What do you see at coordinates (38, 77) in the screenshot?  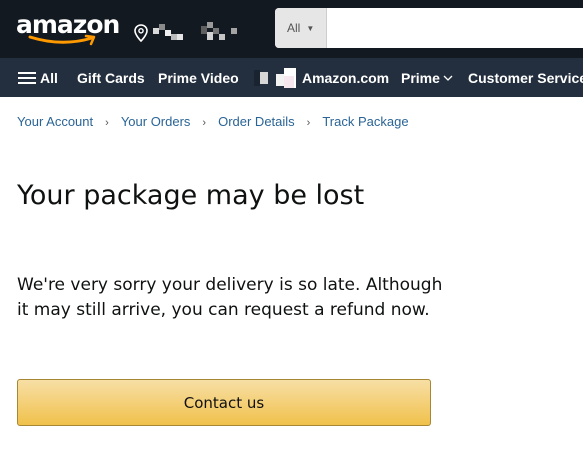 I see `nav-all-menu: All` at bounding box center [38, 77].